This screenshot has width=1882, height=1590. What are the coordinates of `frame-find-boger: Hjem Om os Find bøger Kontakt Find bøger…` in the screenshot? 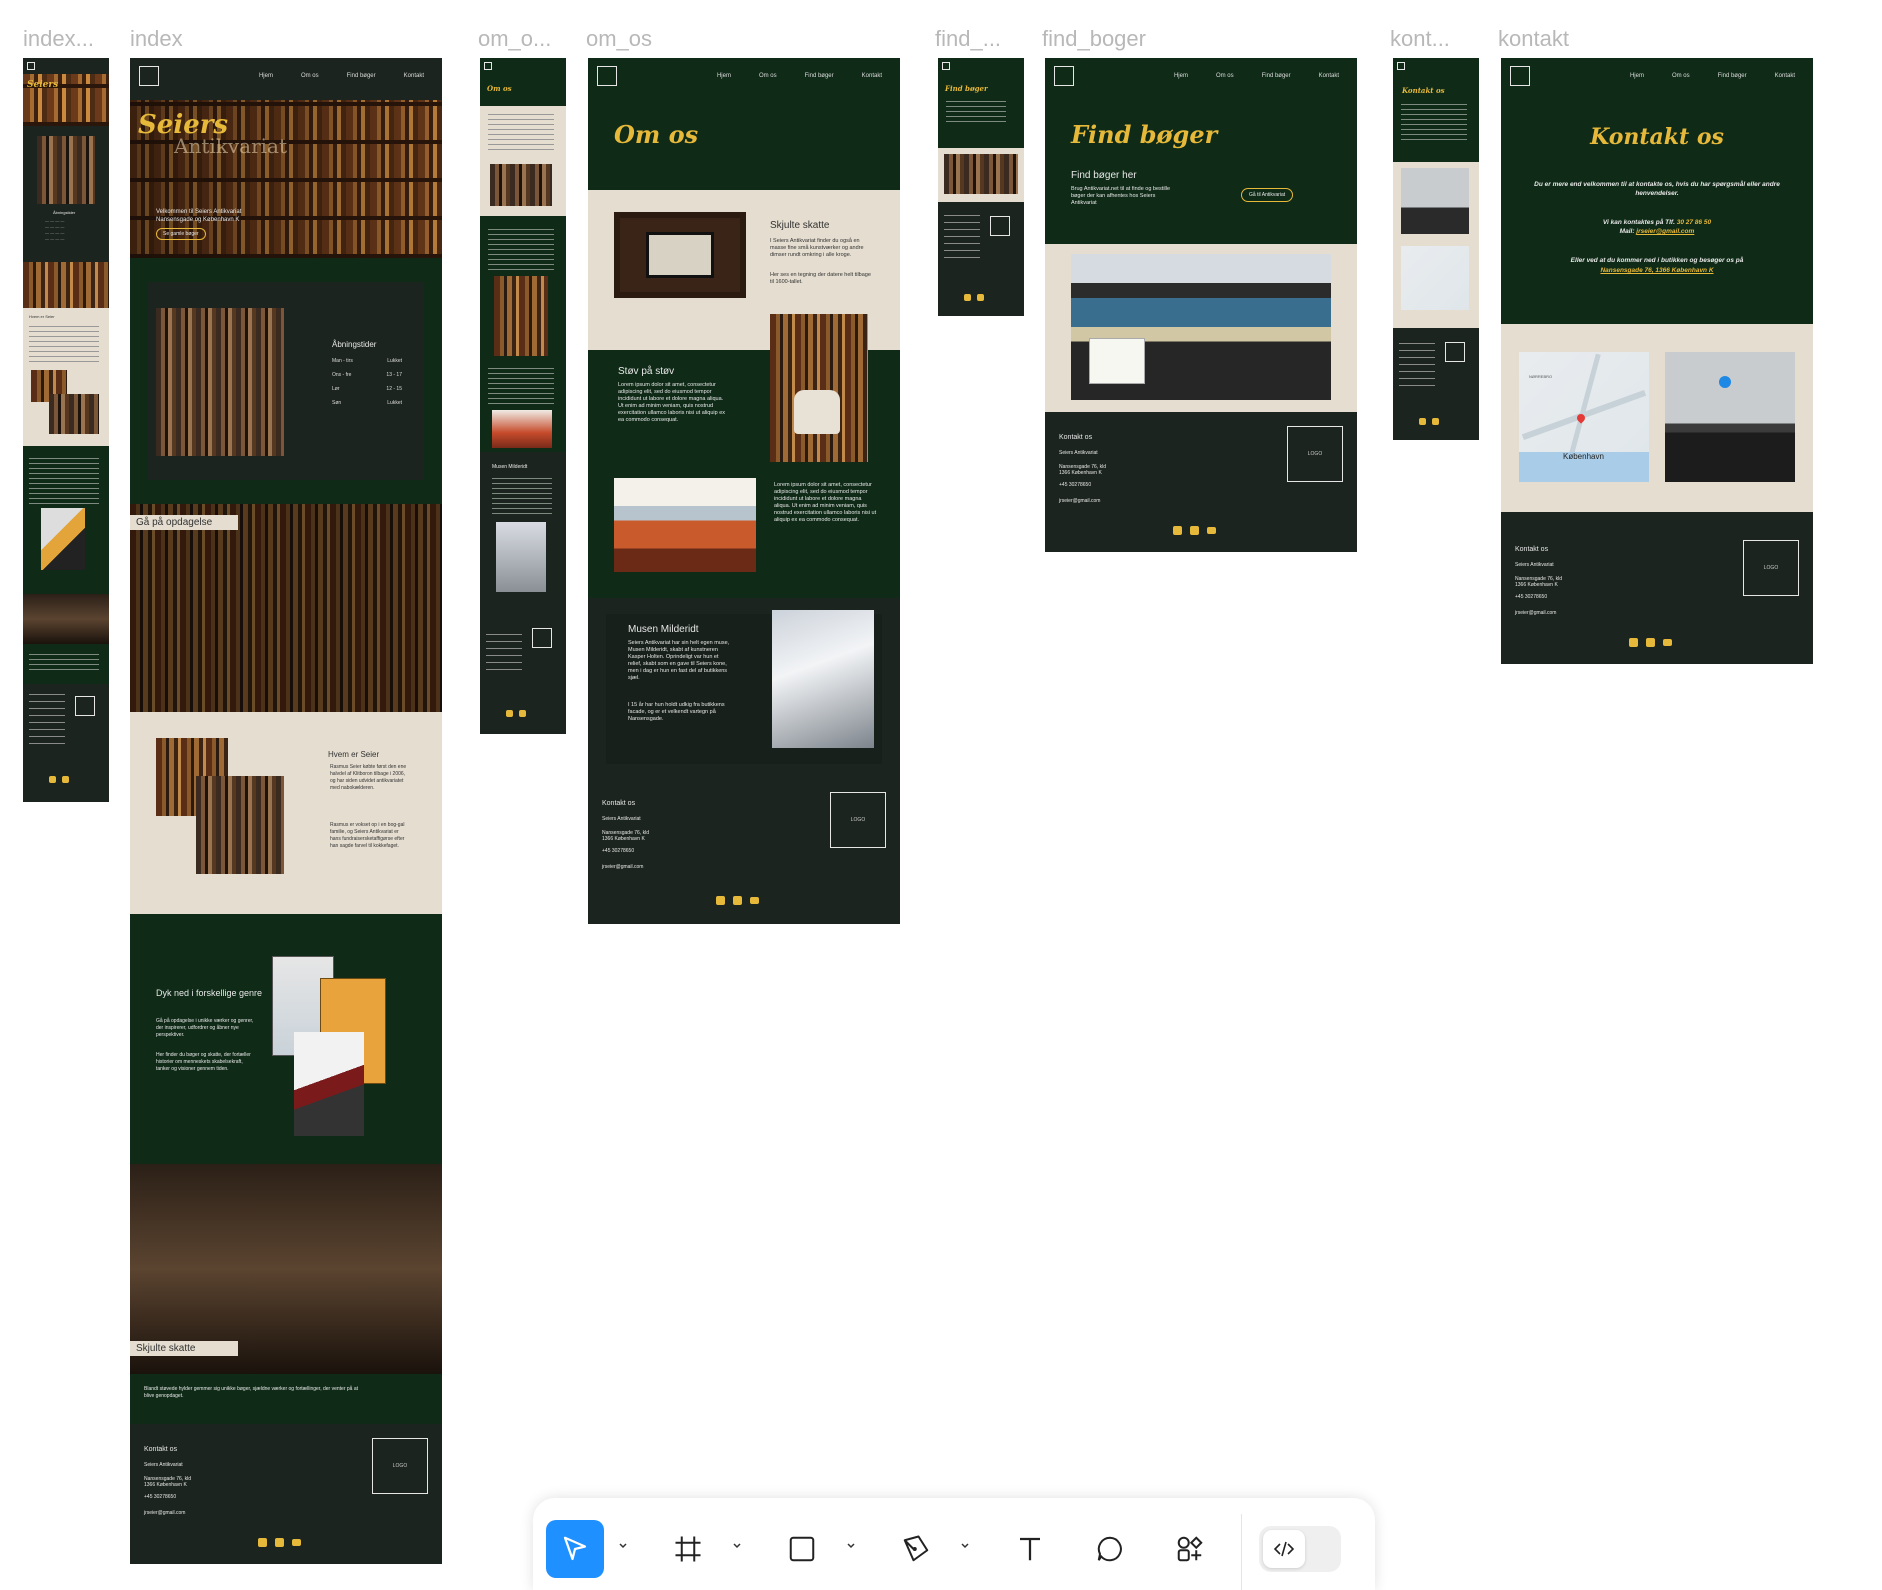 It's located at (1201, 305).